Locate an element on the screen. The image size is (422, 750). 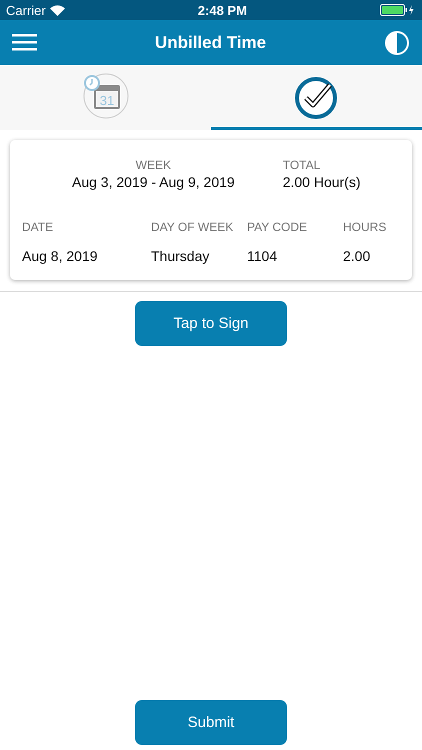
week-label: WEEK is located at coordinates (154, 165).